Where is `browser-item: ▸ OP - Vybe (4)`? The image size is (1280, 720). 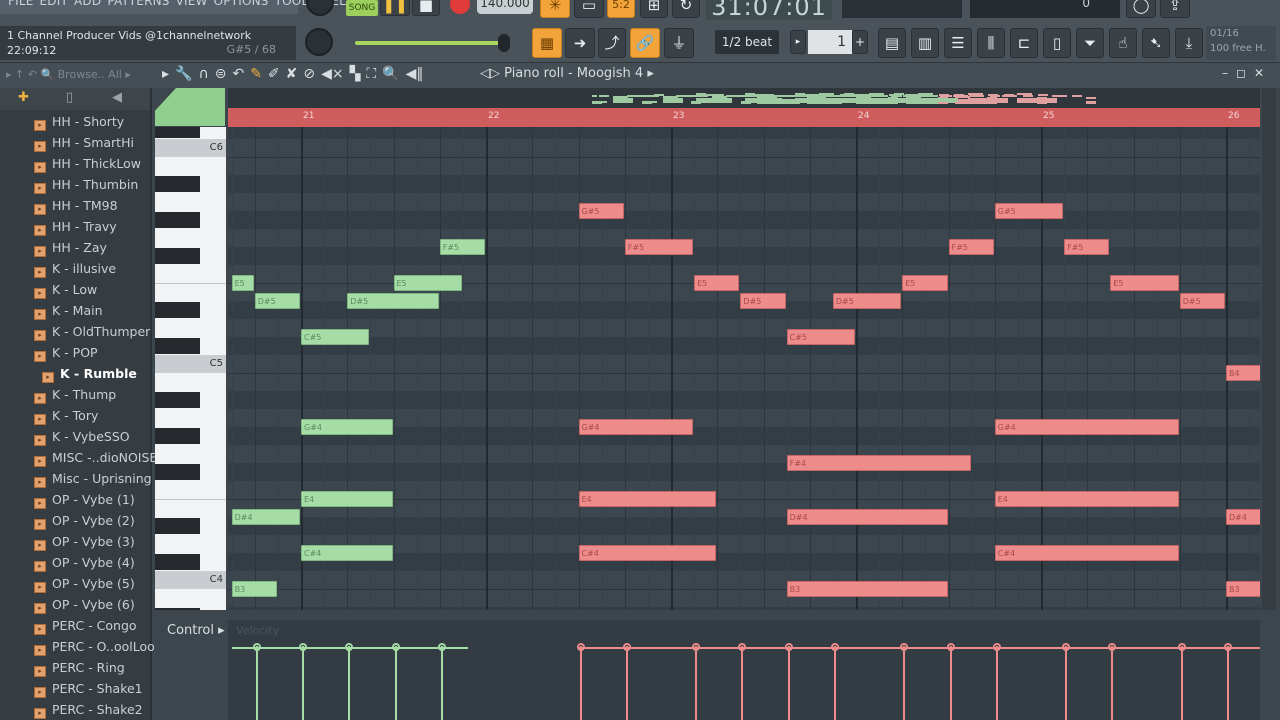 browser-item: ▸ OP - Vybe (4) is located at coordinates (84, 562).